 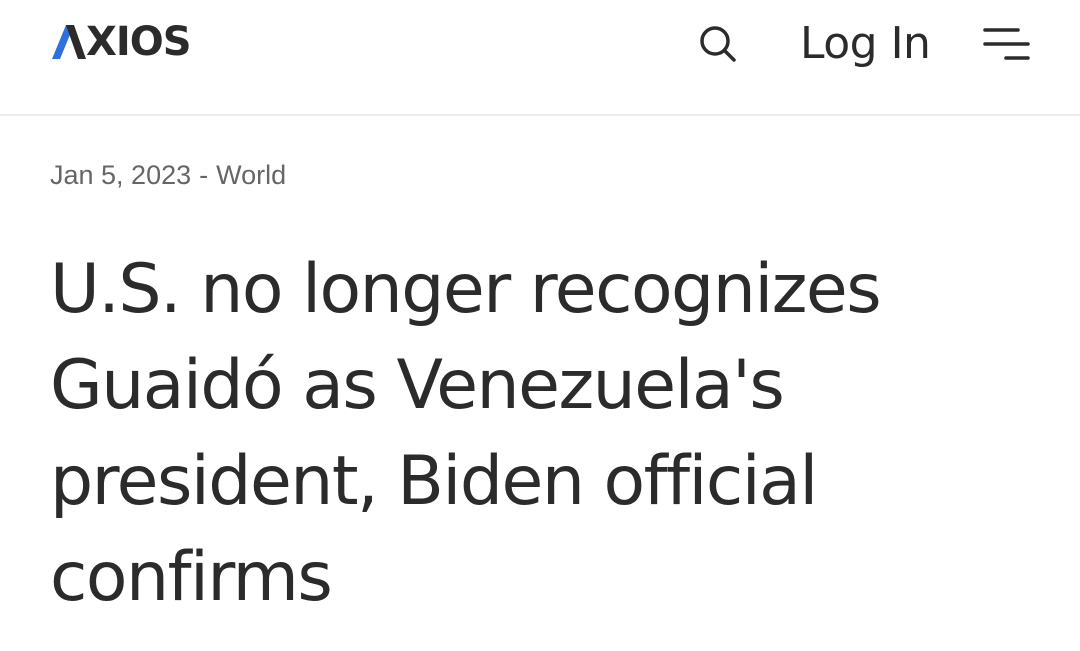 I want to click on login-link: Log In, so click(x=865, y=44).